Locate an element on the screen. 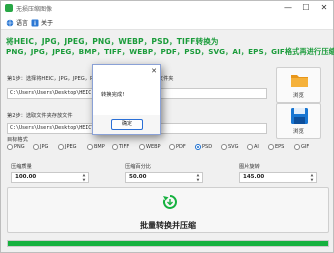  radio-label: PDF is located at coordinates (181, 147).